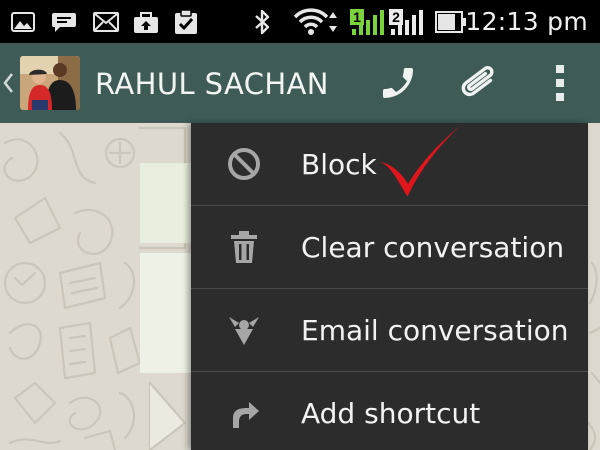  What do you see at coordinates (106, 21) in the screenshot?
I see `mail-icon` at bounding box center [106, 21].